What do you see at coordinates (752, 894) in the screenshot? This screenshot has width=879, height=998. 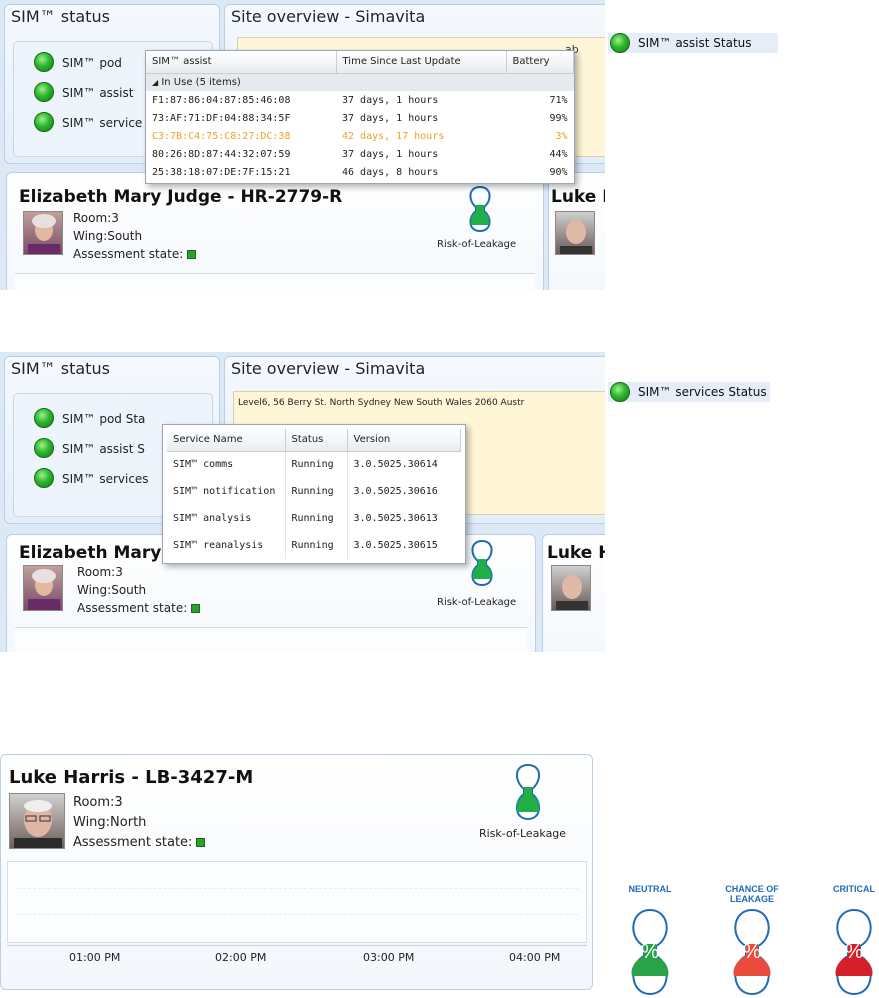 I see `indicator-label-chance: CHANCE OF LEAKAGE` at bounding box center [752, 894].